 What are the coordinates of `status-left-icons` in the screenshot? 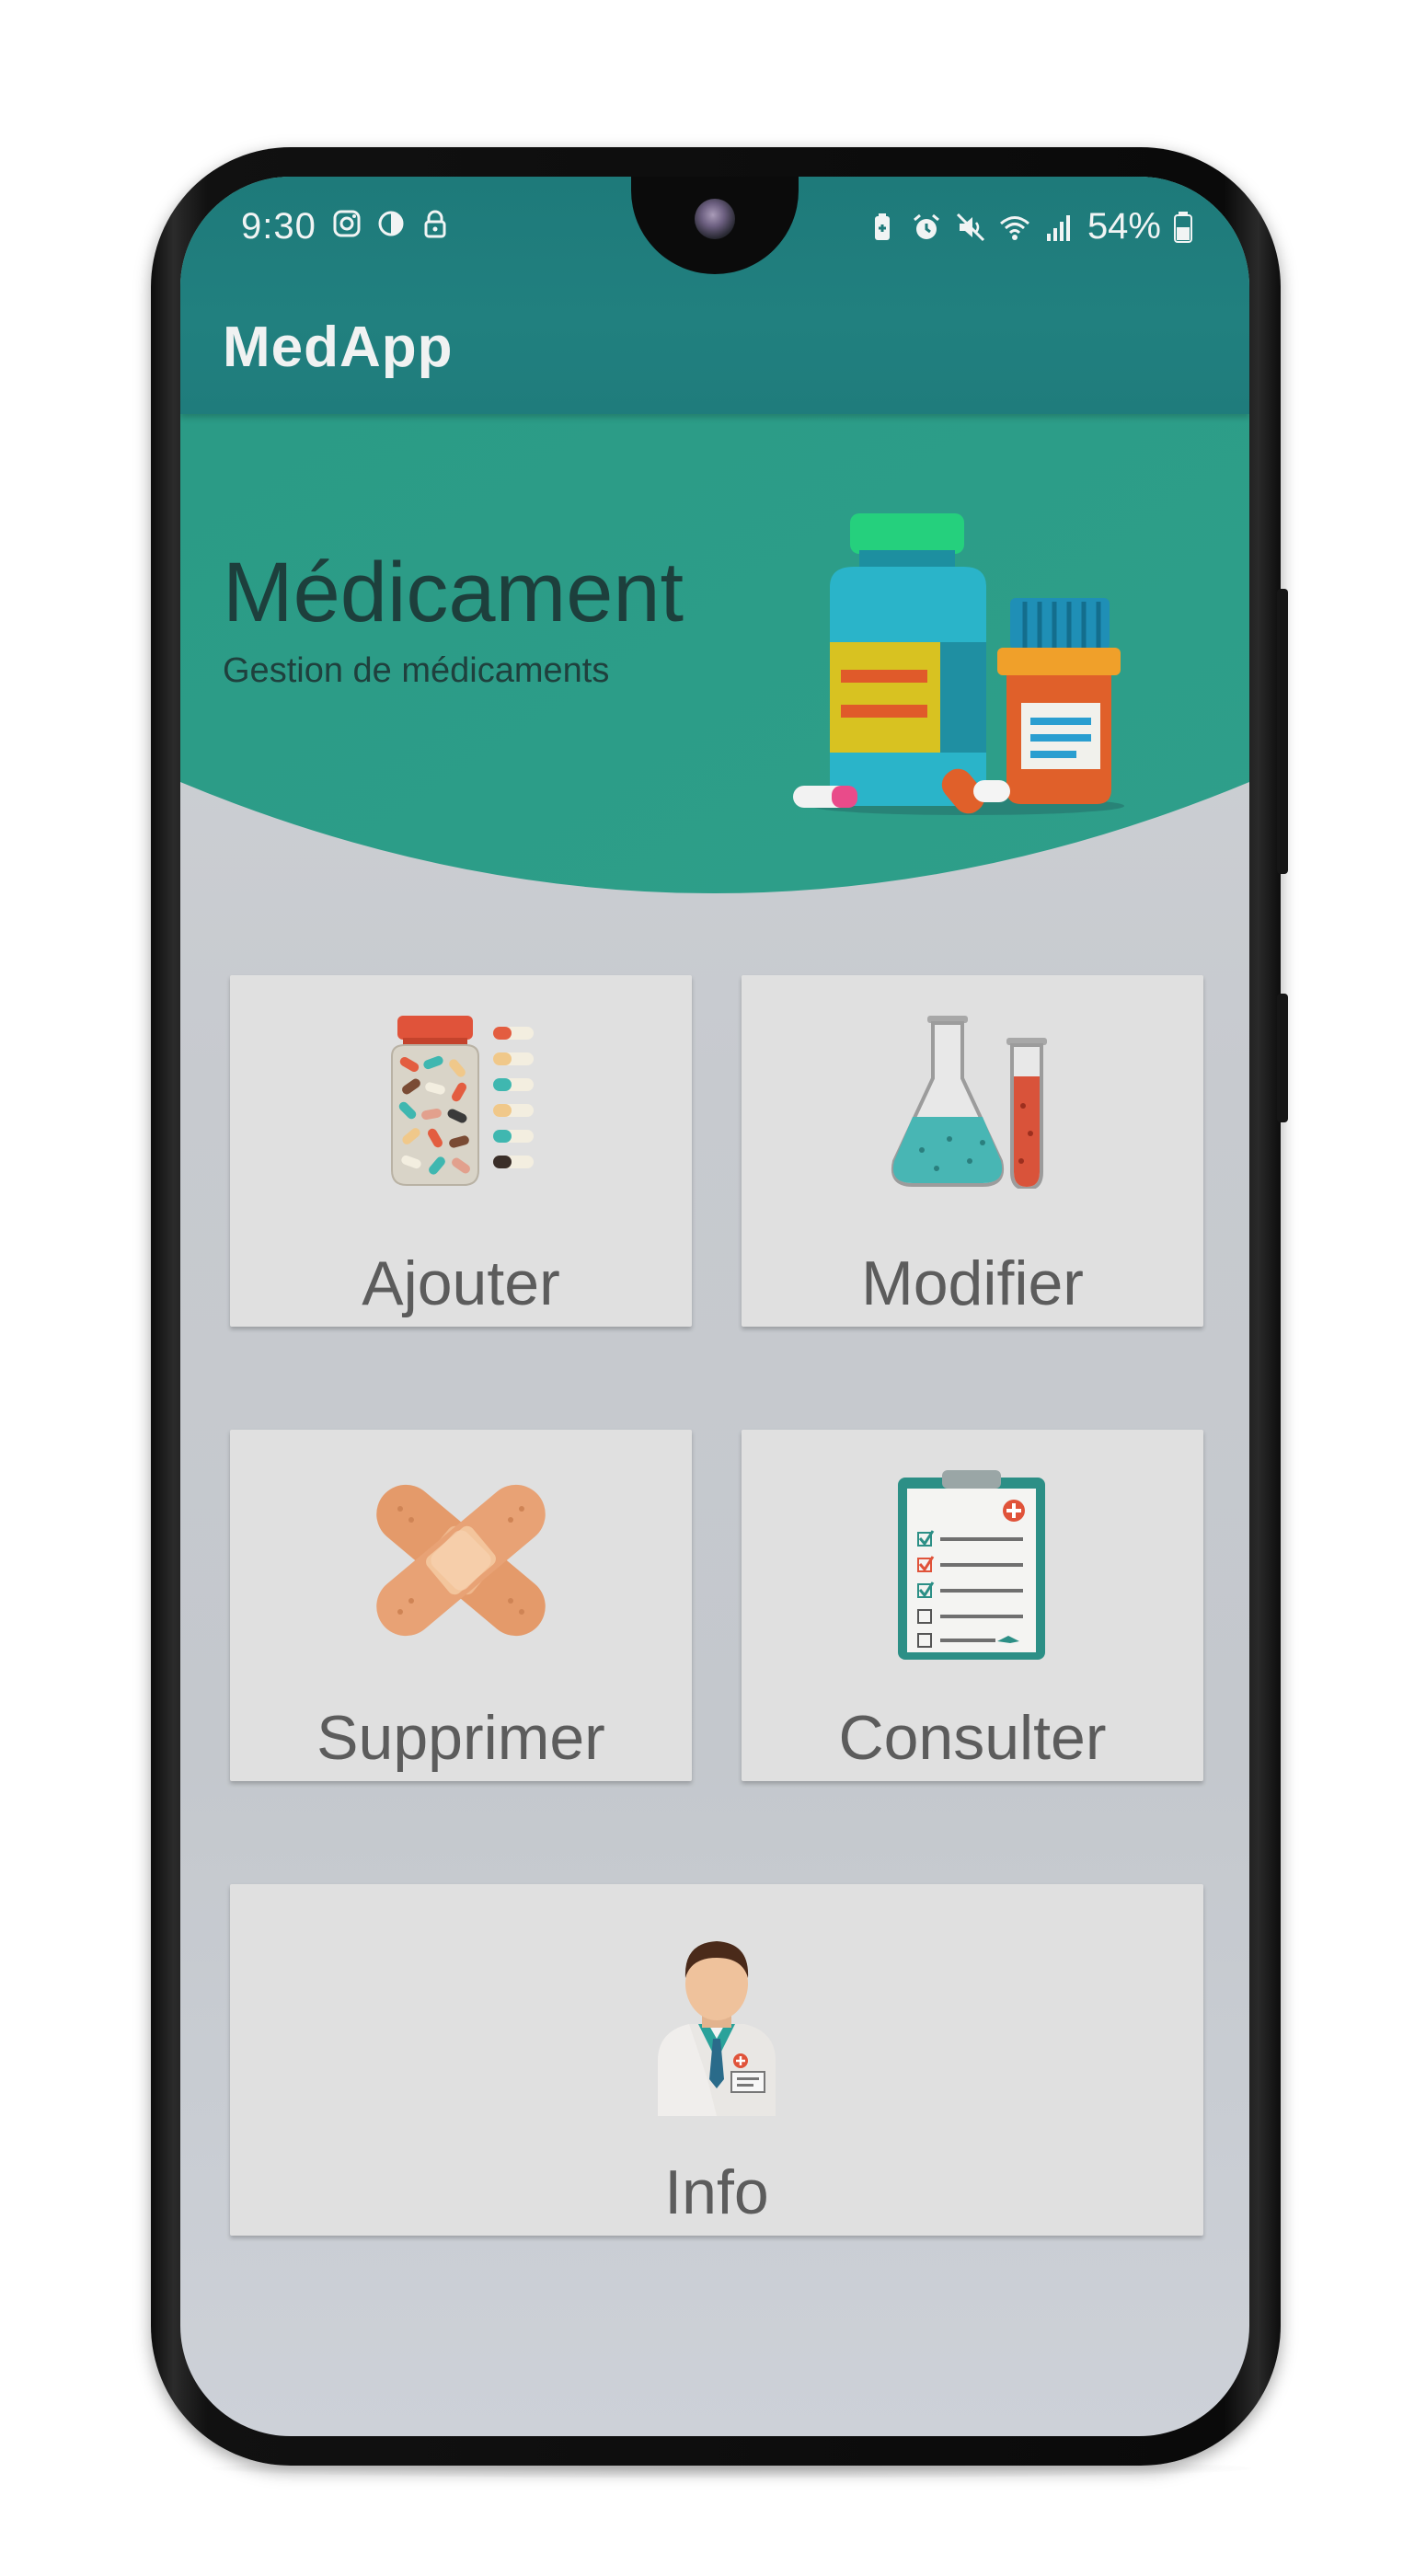 It's located at (391, 223).